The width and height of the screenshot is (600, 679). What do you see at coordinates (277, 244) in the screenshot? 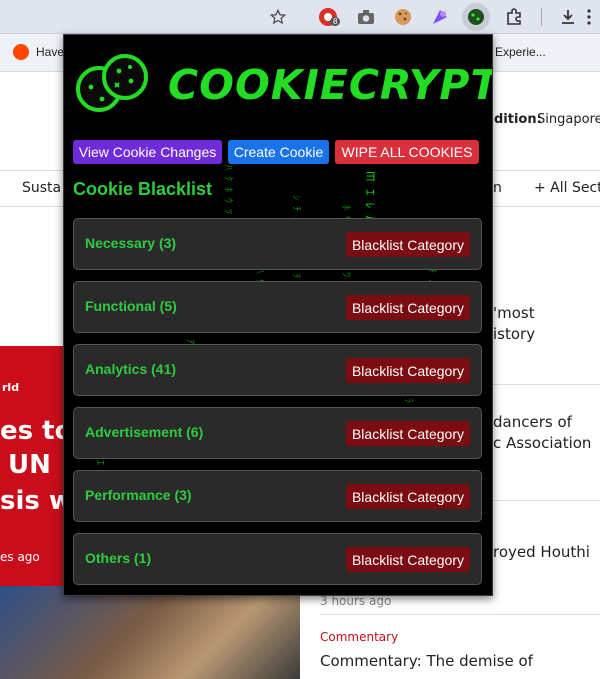
I see `category-card-necessary: Necessary (3) Blacklist Category` at bounding box center [277, 244].